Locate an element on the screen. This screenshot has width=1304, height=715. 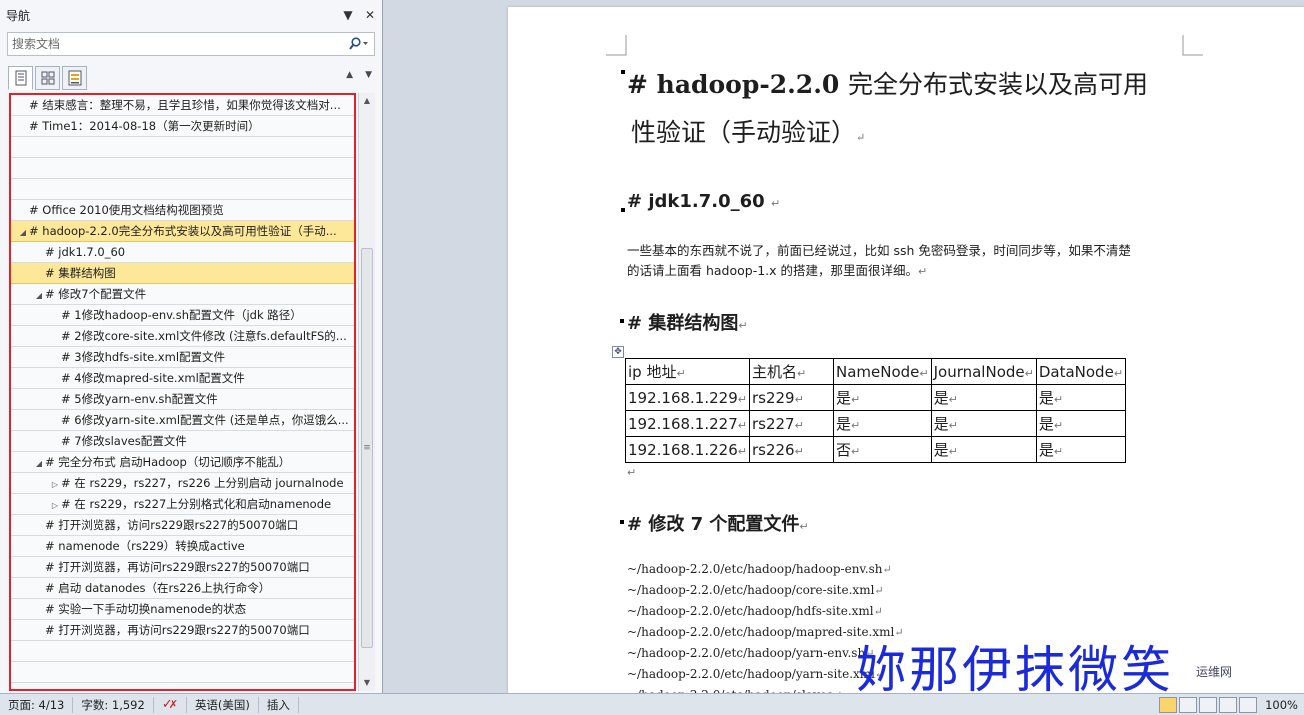
intro-line2: 的话请上面看 hadoop-1.x 的搭建，那里面很详细。 is located at coordinates (773, 270).